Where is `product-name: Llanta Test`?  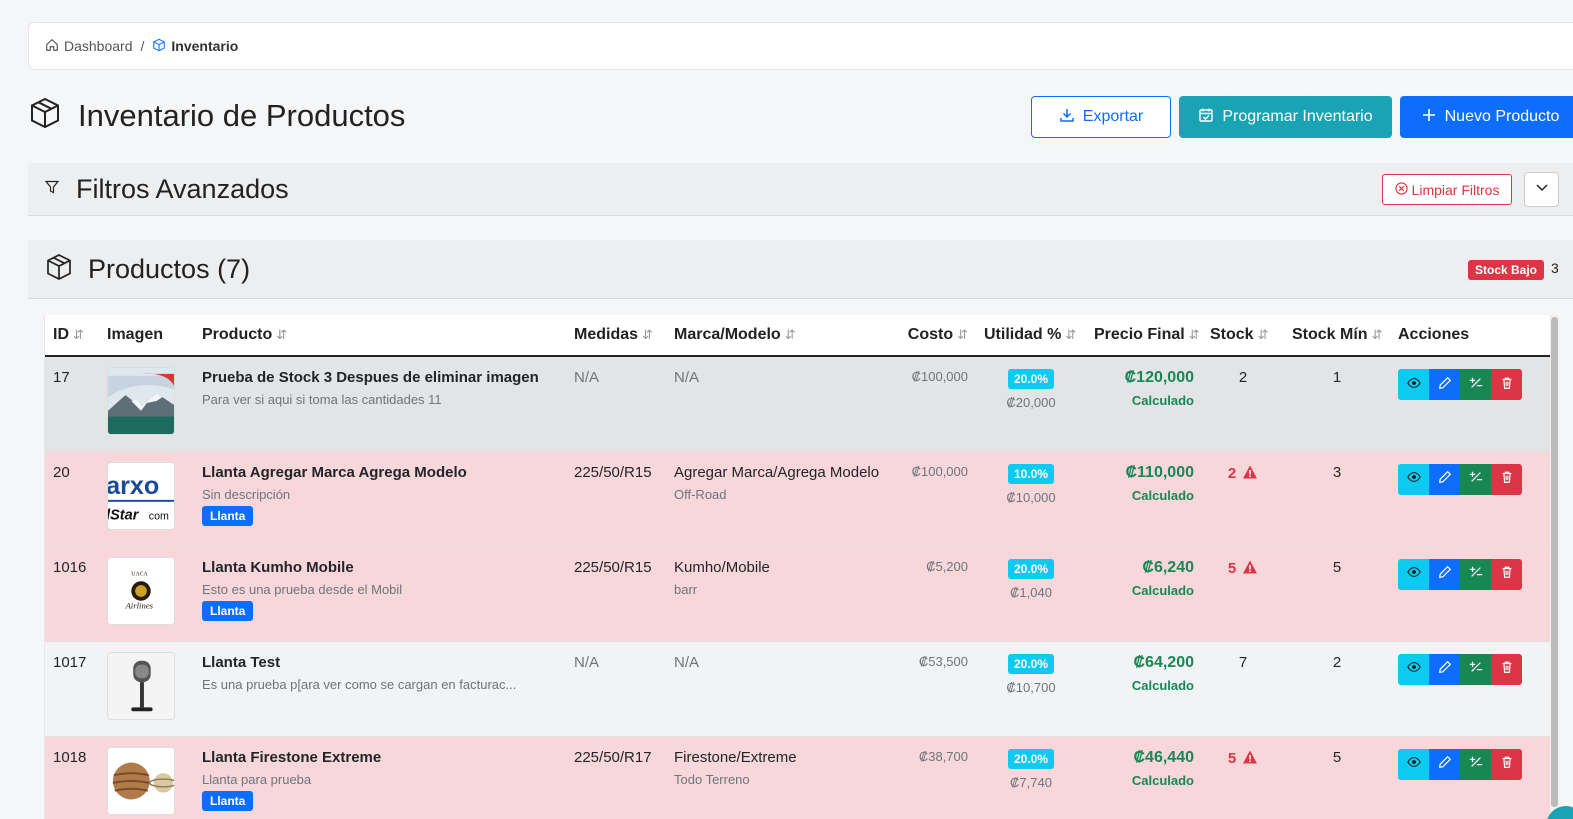
product-name: Llanta Test is located at coordinates (380, 662).